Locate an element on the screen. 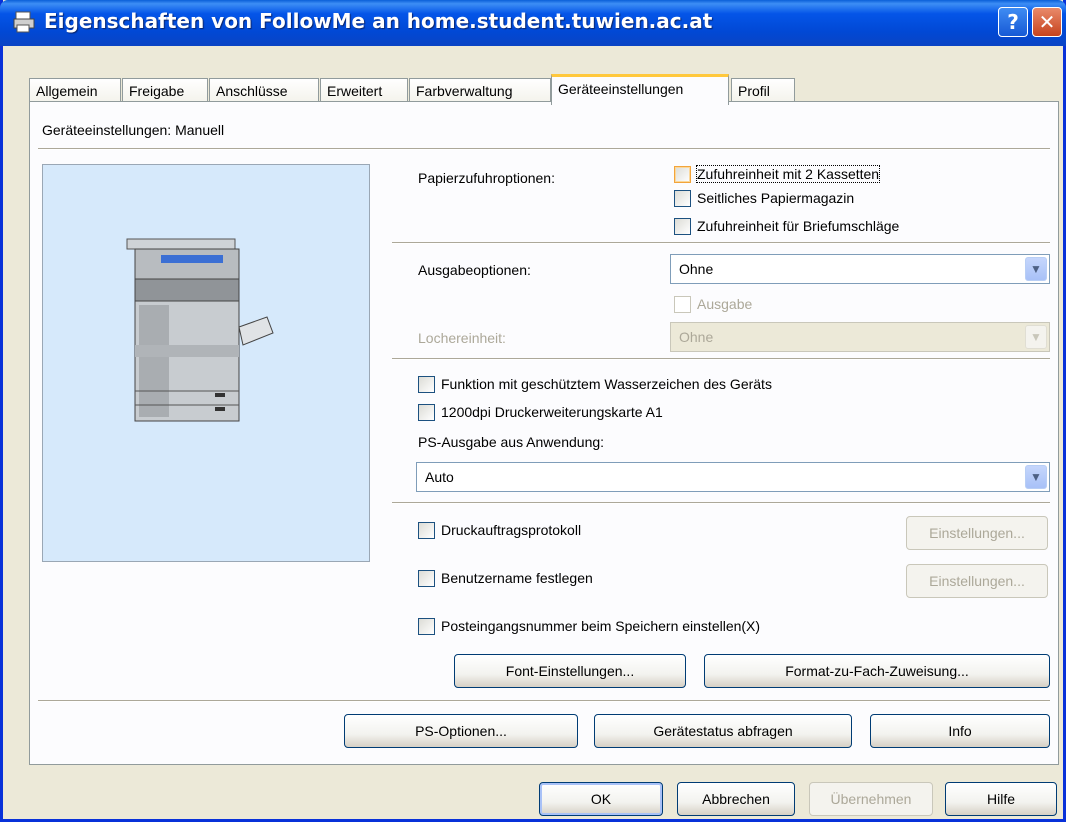  job-log-checkbox: Druckauftragsprotokoll is located at coordinates (499, 530).